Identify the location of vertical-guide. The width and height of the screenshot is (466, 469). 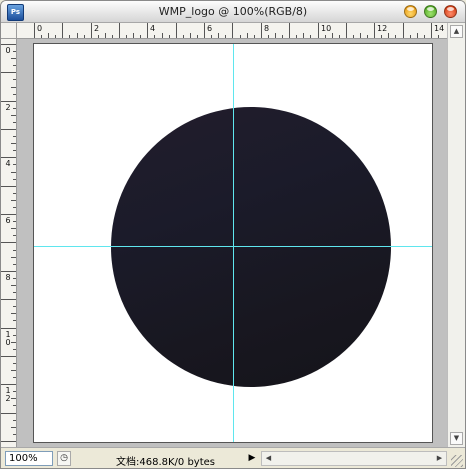
(233, 243).